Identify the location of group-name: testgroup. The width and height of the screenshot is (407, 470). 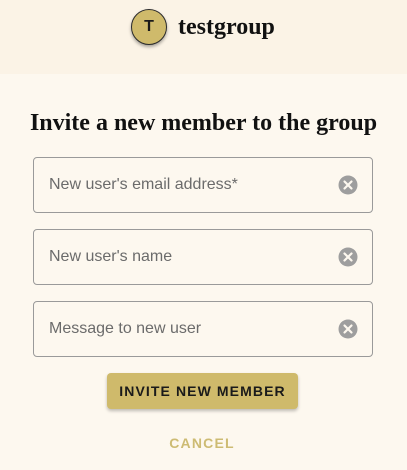
(226, 27).